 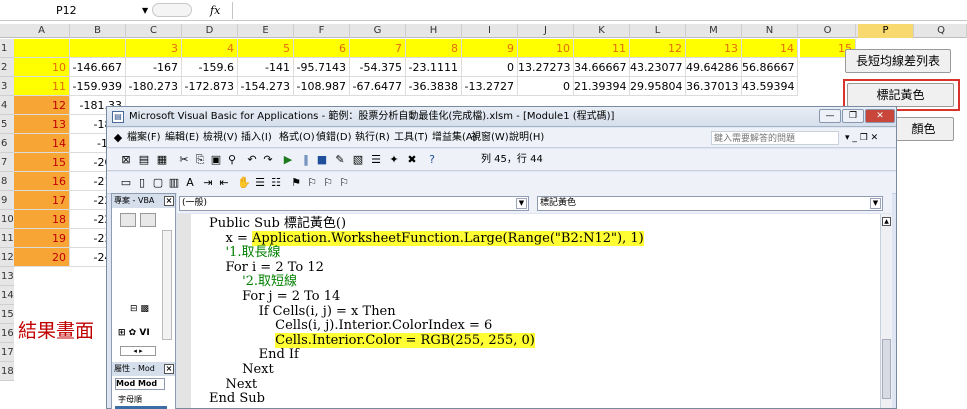 I want to click on header-cell: 8, so click(x=434, y=48).